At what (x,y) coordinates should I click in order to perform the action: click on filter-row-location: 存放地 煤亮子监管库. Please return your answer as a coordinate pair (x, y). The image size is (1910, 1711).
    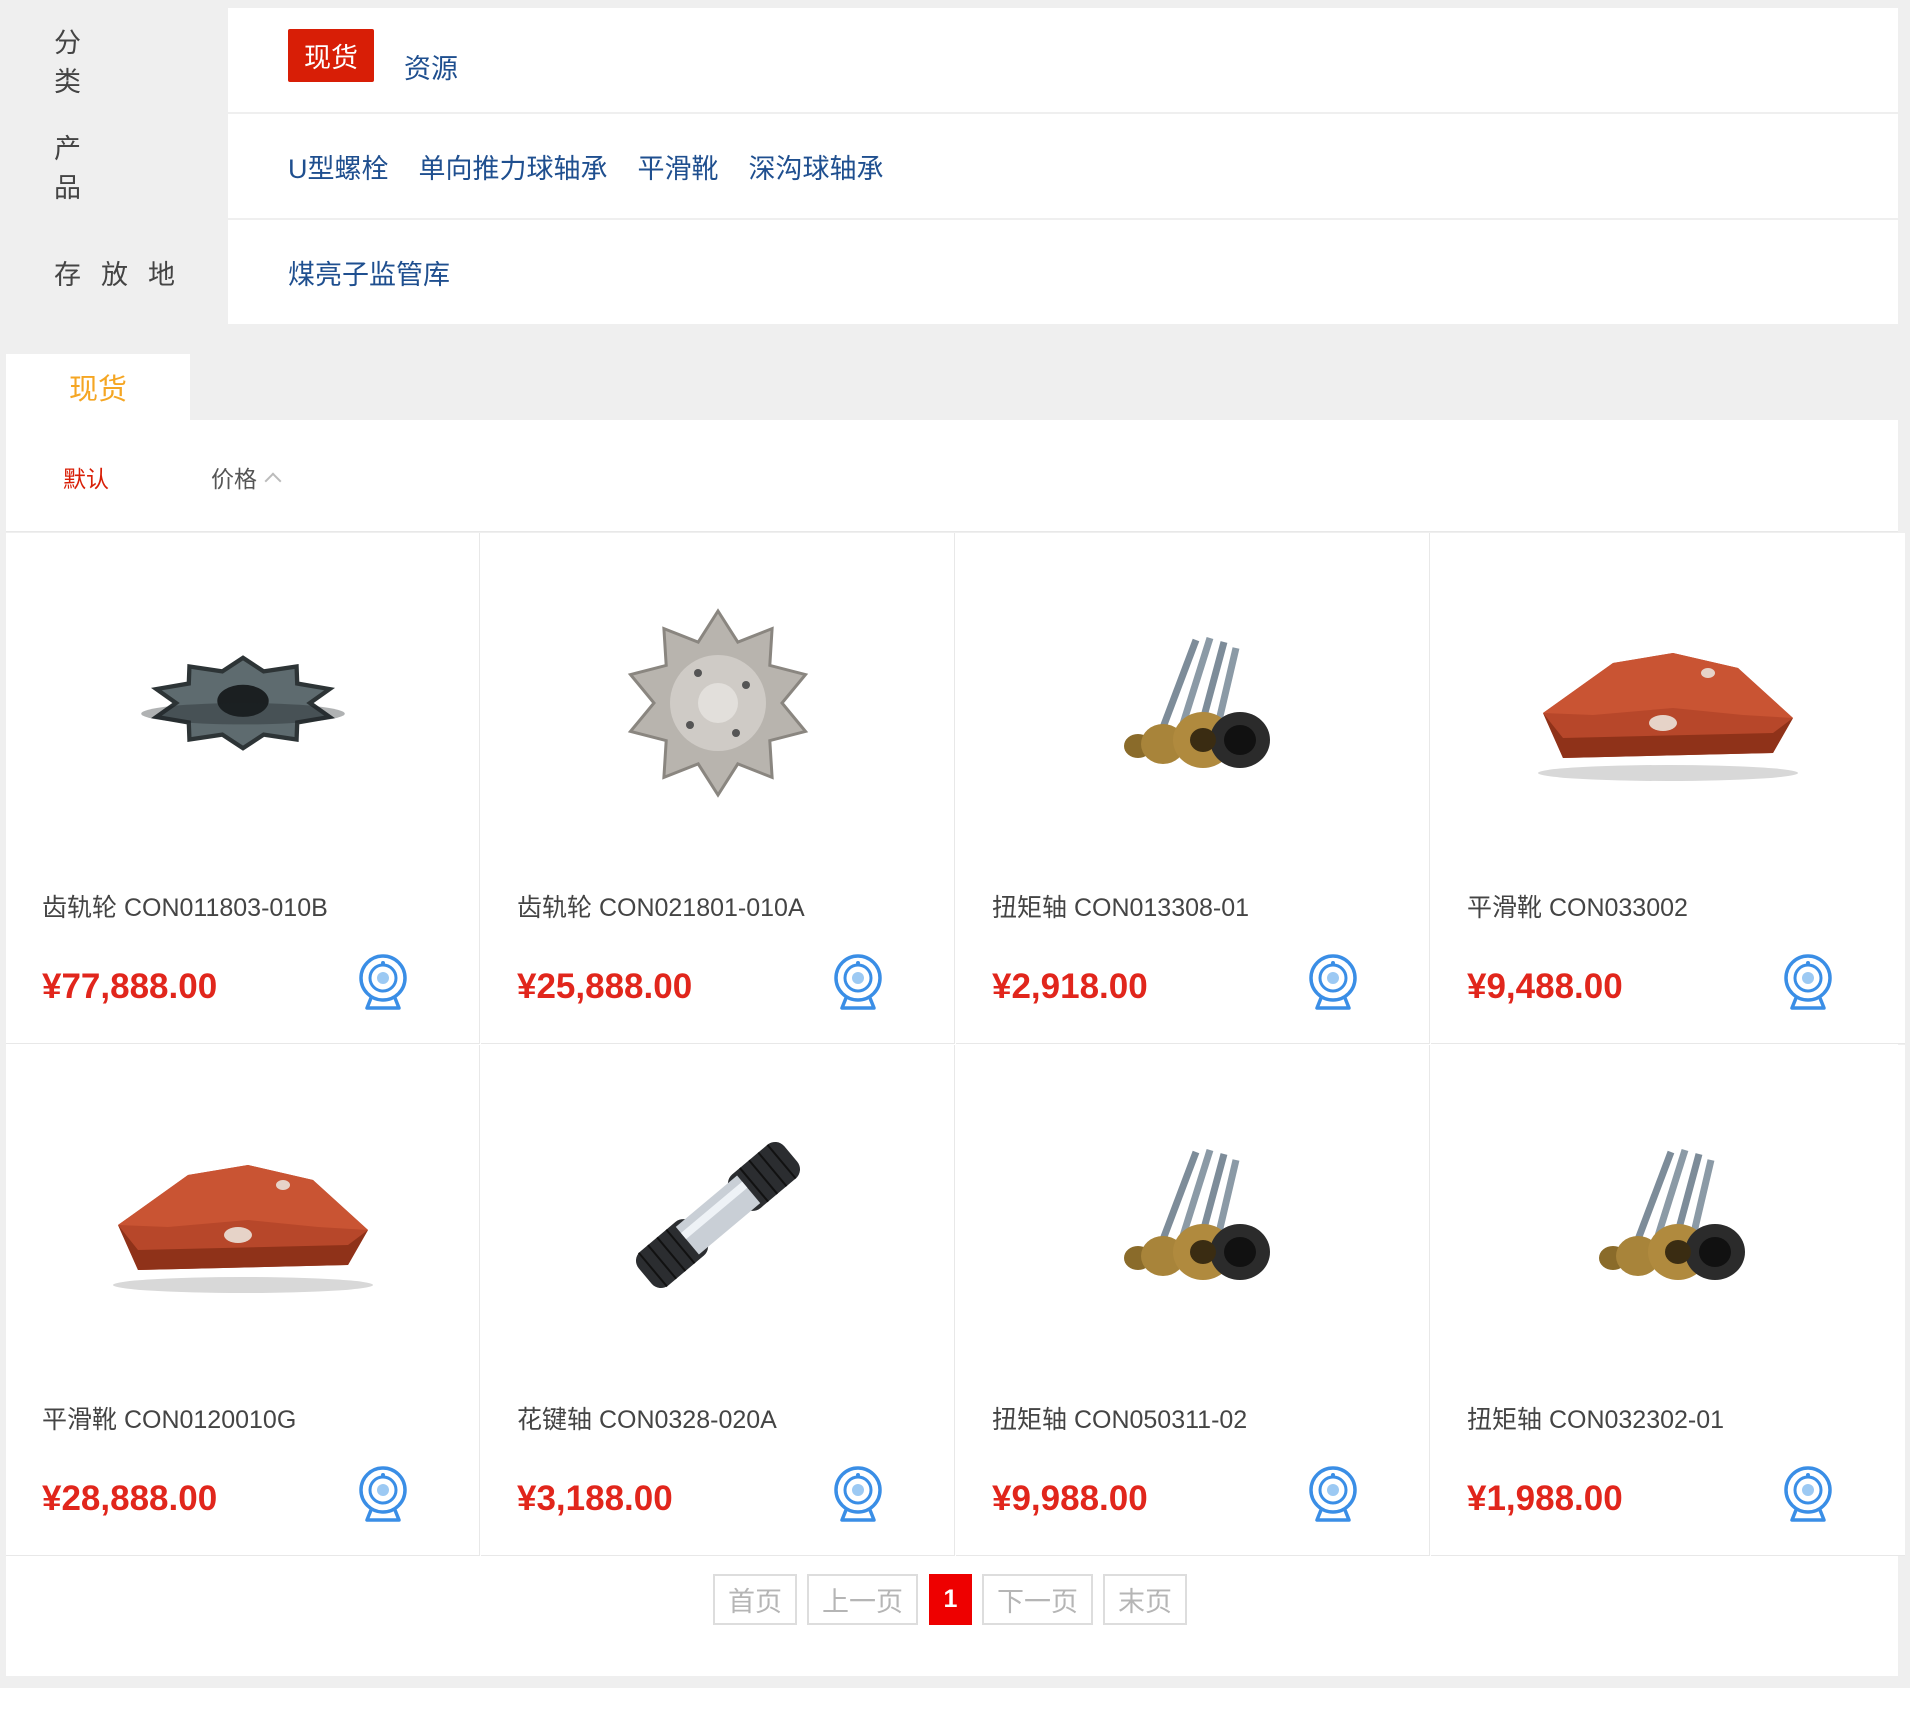
    Looking at the image, I should click on (952, 272).